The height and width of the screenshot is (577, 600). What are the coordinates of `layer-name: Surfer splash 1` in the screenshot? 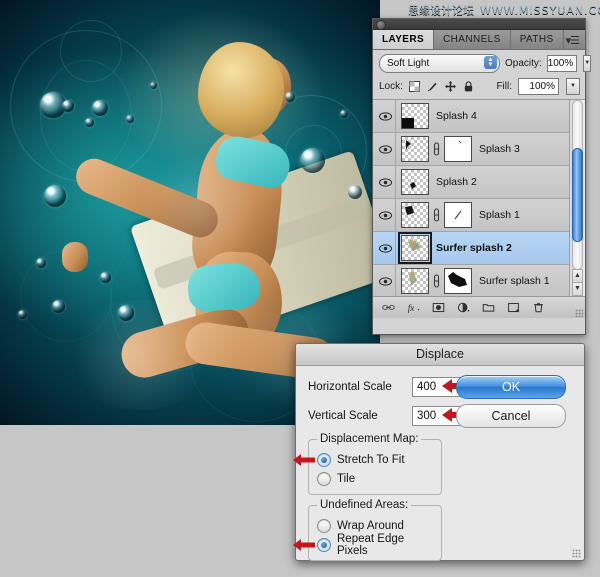 It's located at (514, 281).